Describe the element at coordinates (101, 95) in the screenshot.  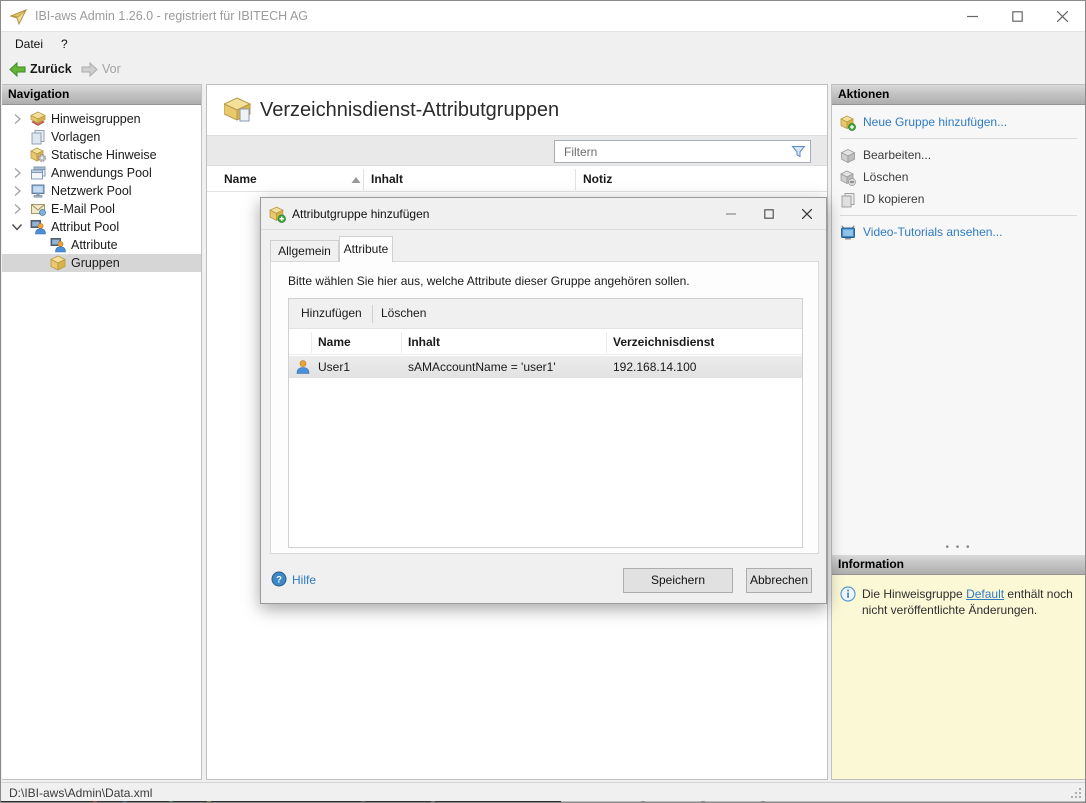
I see `navigation-header: Navigation` at that location.